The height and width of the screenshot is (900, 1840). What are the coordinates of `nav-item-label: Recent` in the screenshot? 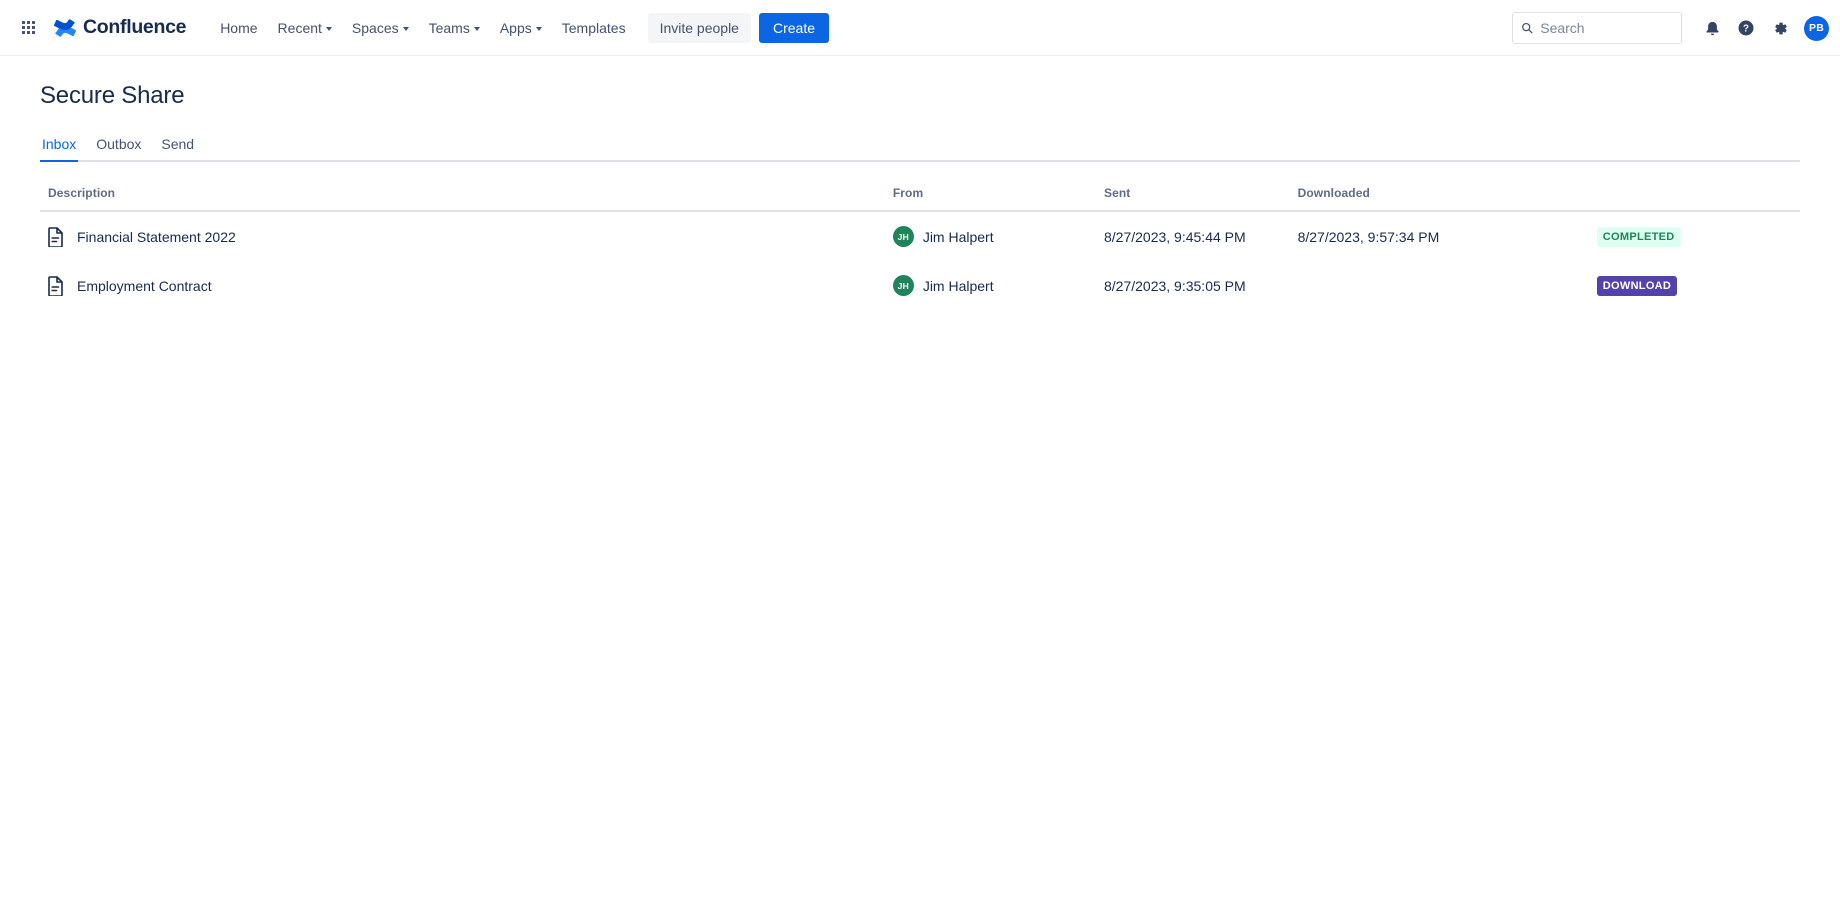 It's located at (299, 27).